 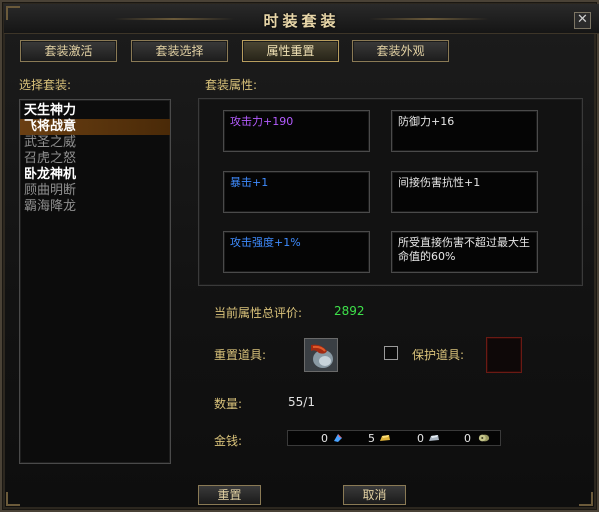 What do you see at coordinates (504, 355) in the screenshot?
I see `protect-item-slot` at bounding box center [504, 355].